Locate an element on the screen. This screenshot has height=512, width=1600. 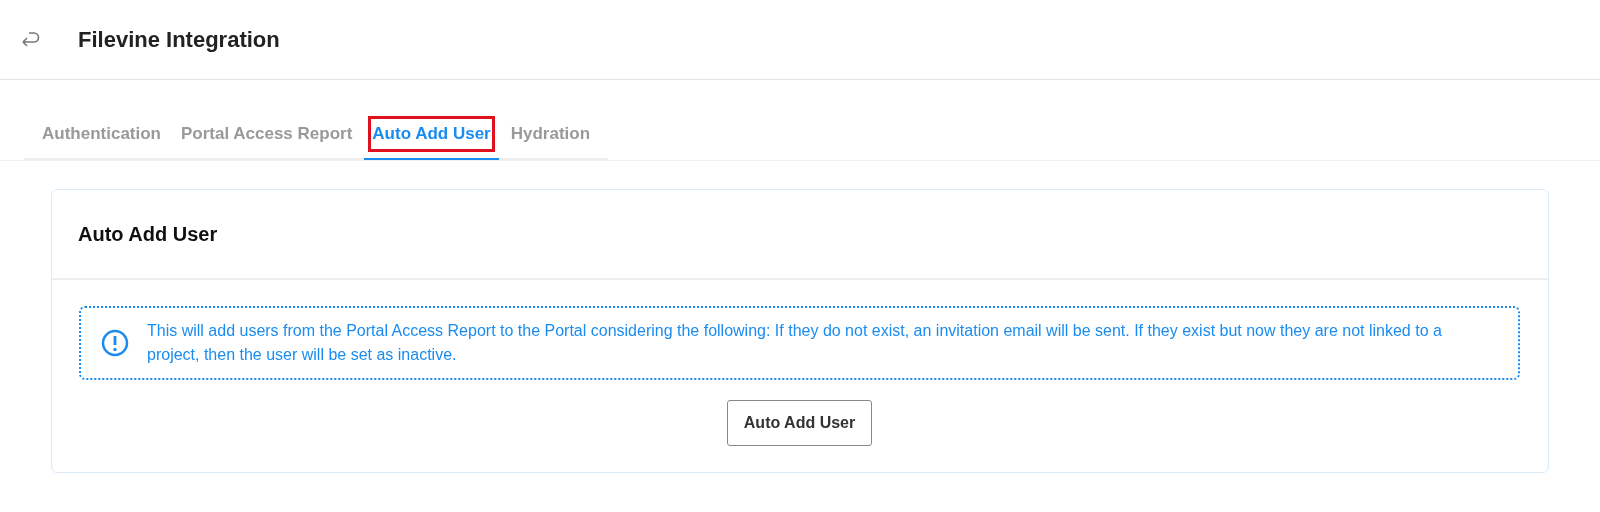
page-title: Filevine Integration is located at coordinates (179, 39).